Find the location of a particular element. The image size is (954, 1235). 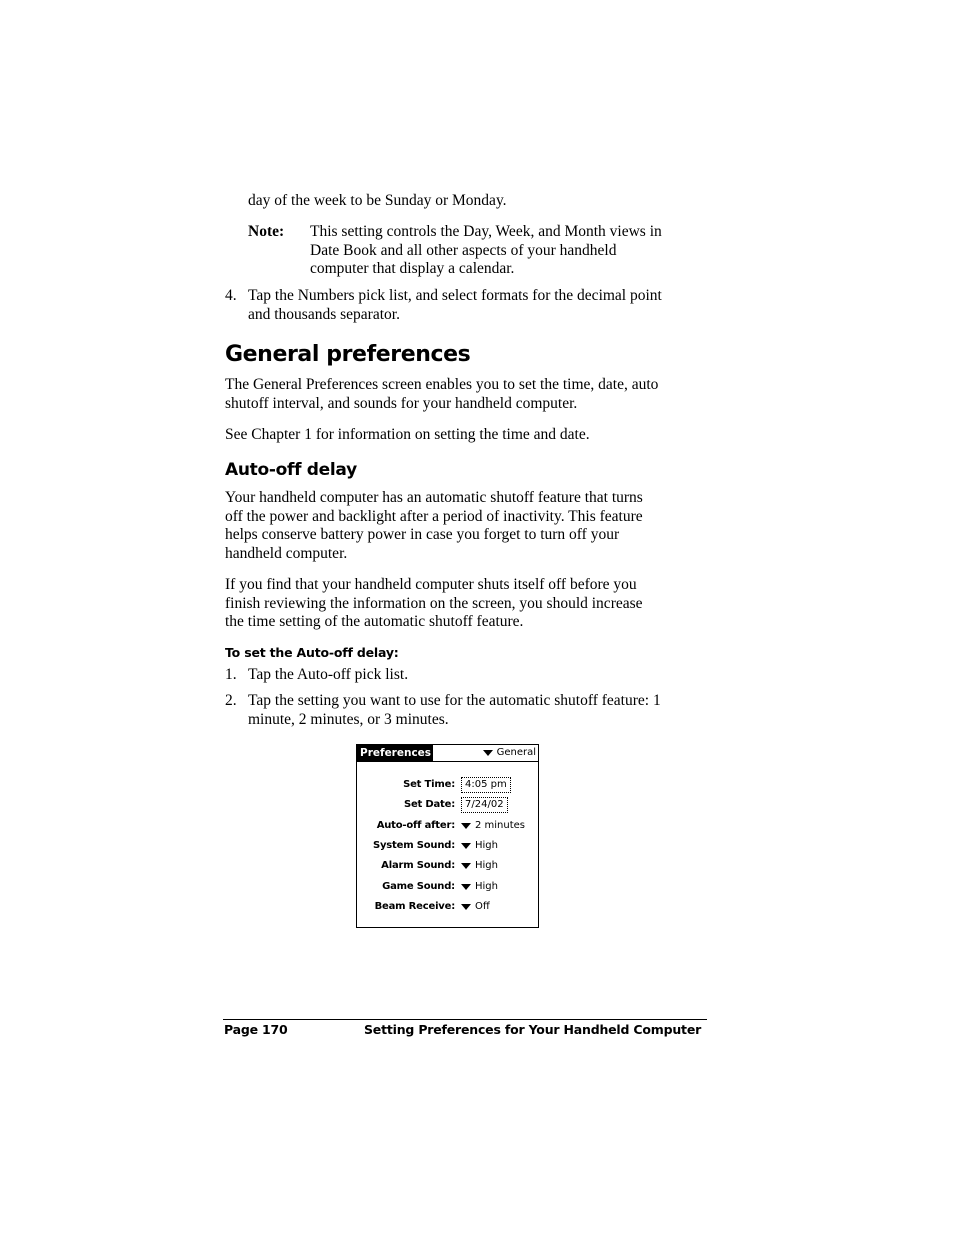

alarm-sound-value: High is located at coordinates (486, 865).